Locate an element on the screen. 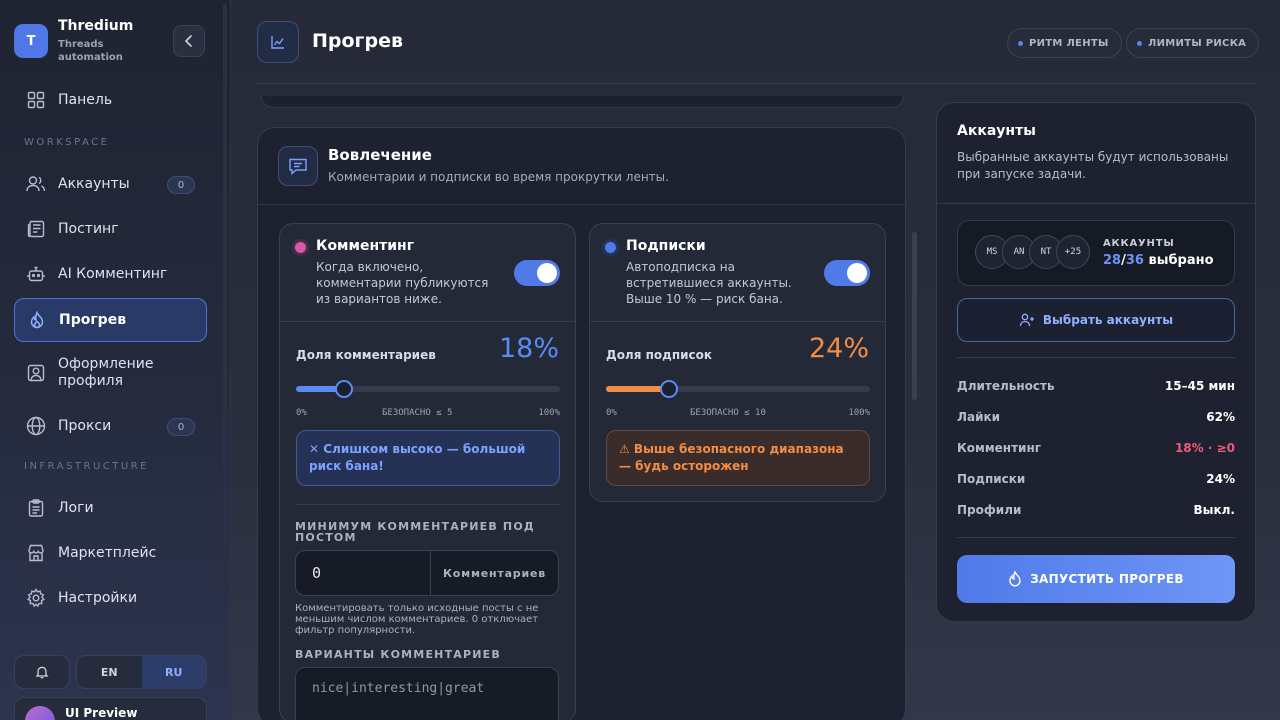 This screenshot has width=1280, height=720. launch-warmup-button: ЗАПУСТИТЬ ПРОГРЕВ is located at coordinates (1096, 579).